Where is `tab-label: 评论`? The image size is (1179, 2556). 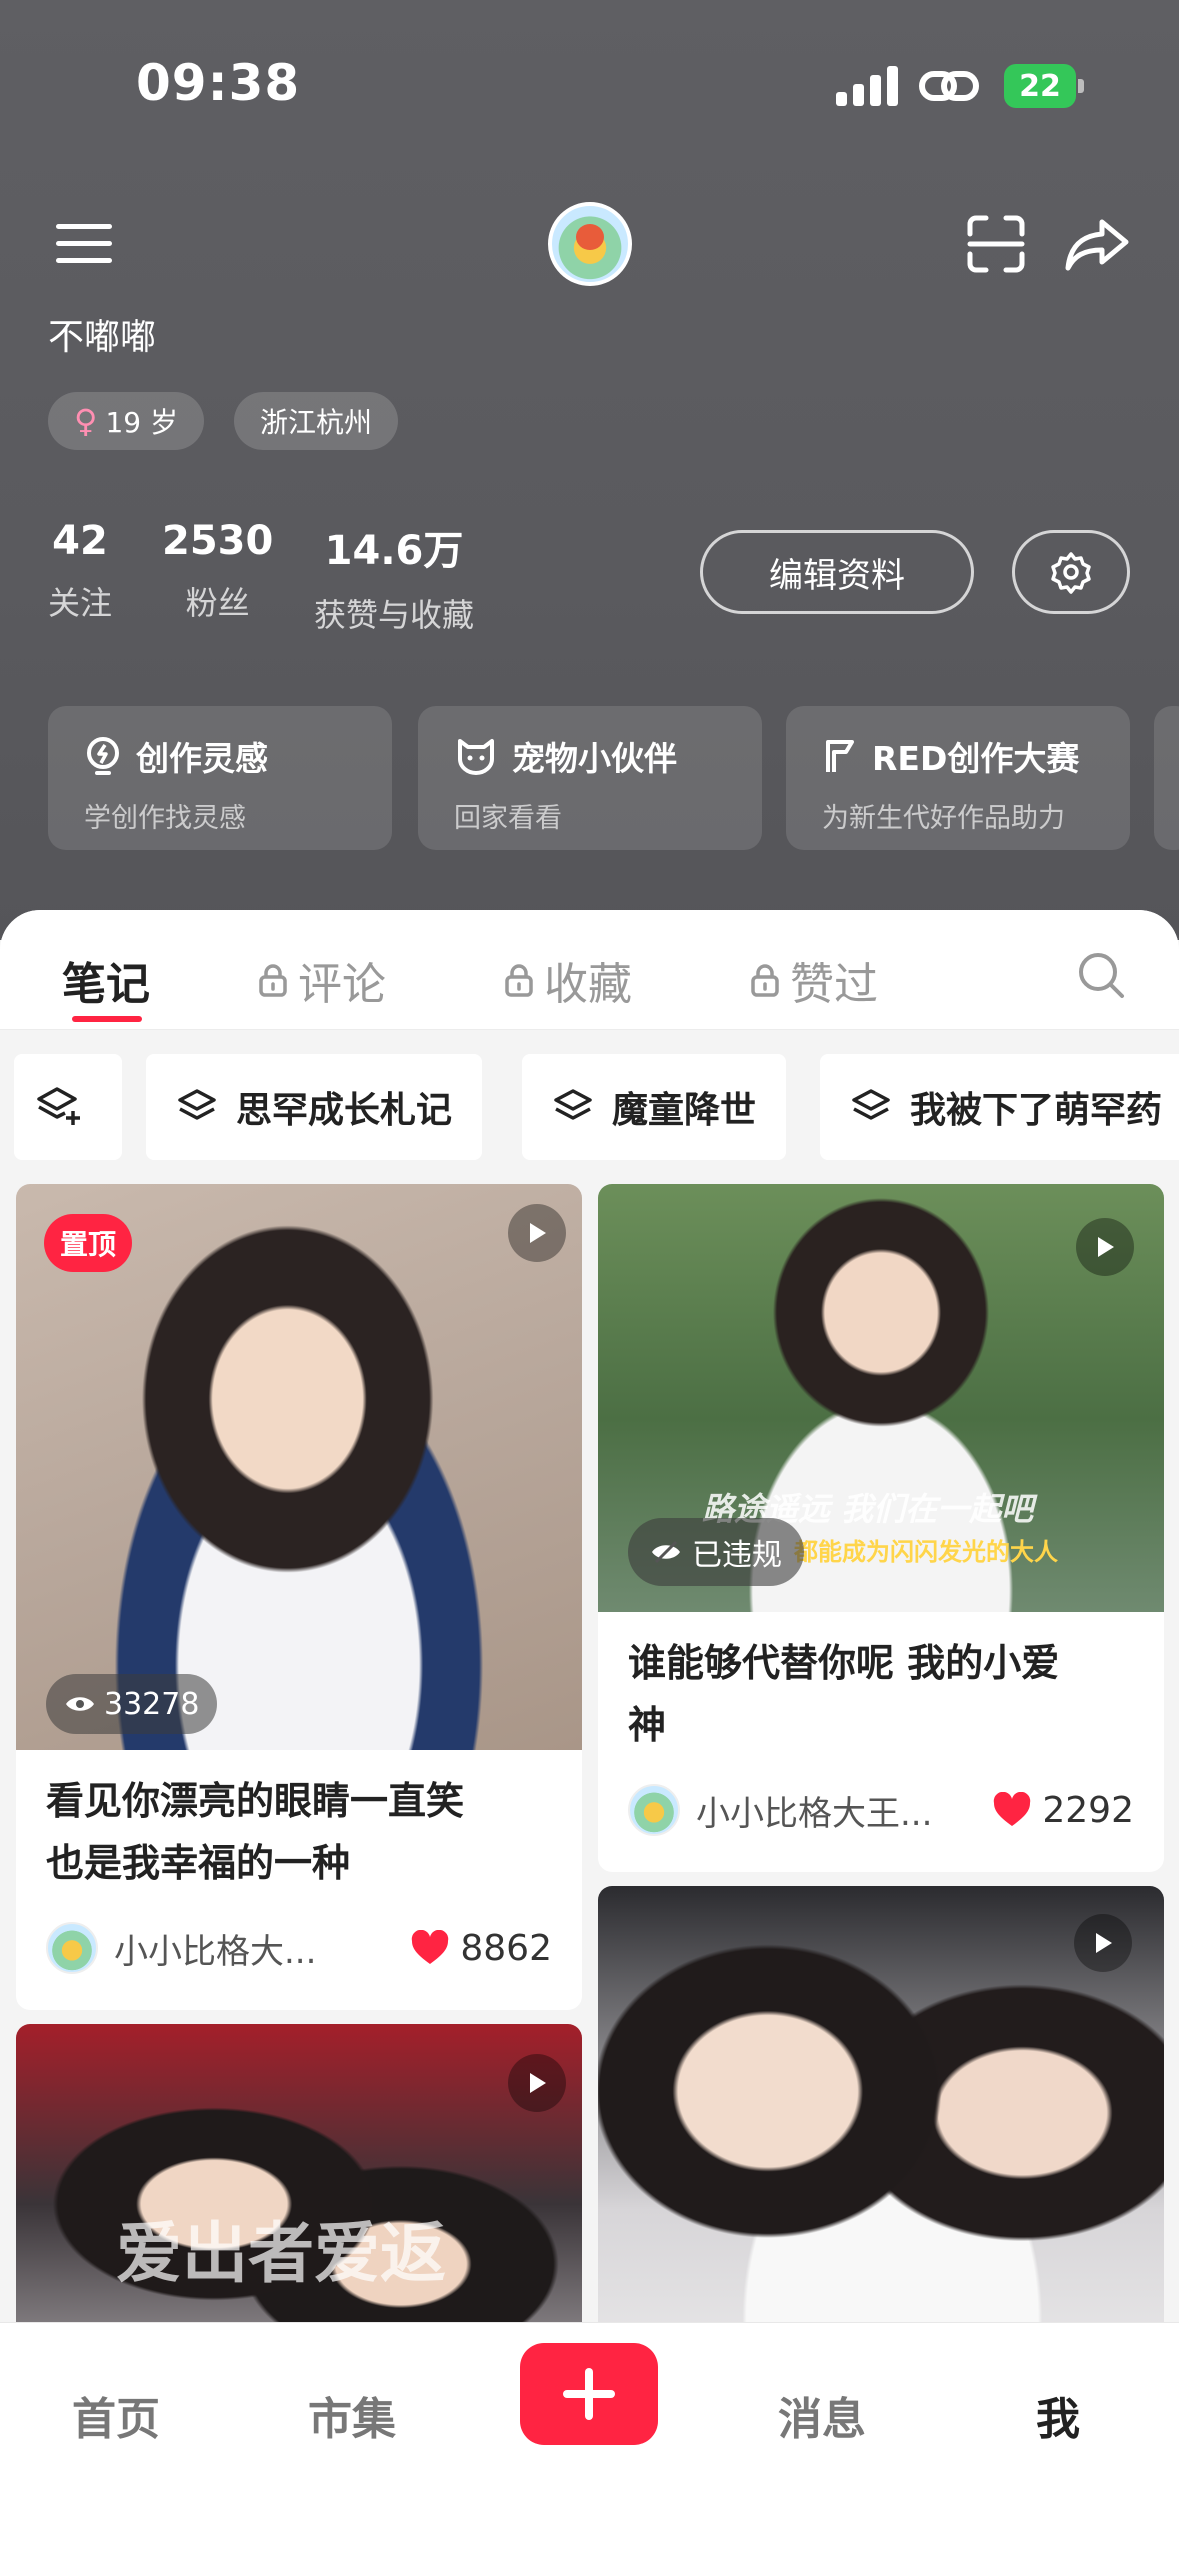 tab-label: 评论 is located at coordinates (342, 984).